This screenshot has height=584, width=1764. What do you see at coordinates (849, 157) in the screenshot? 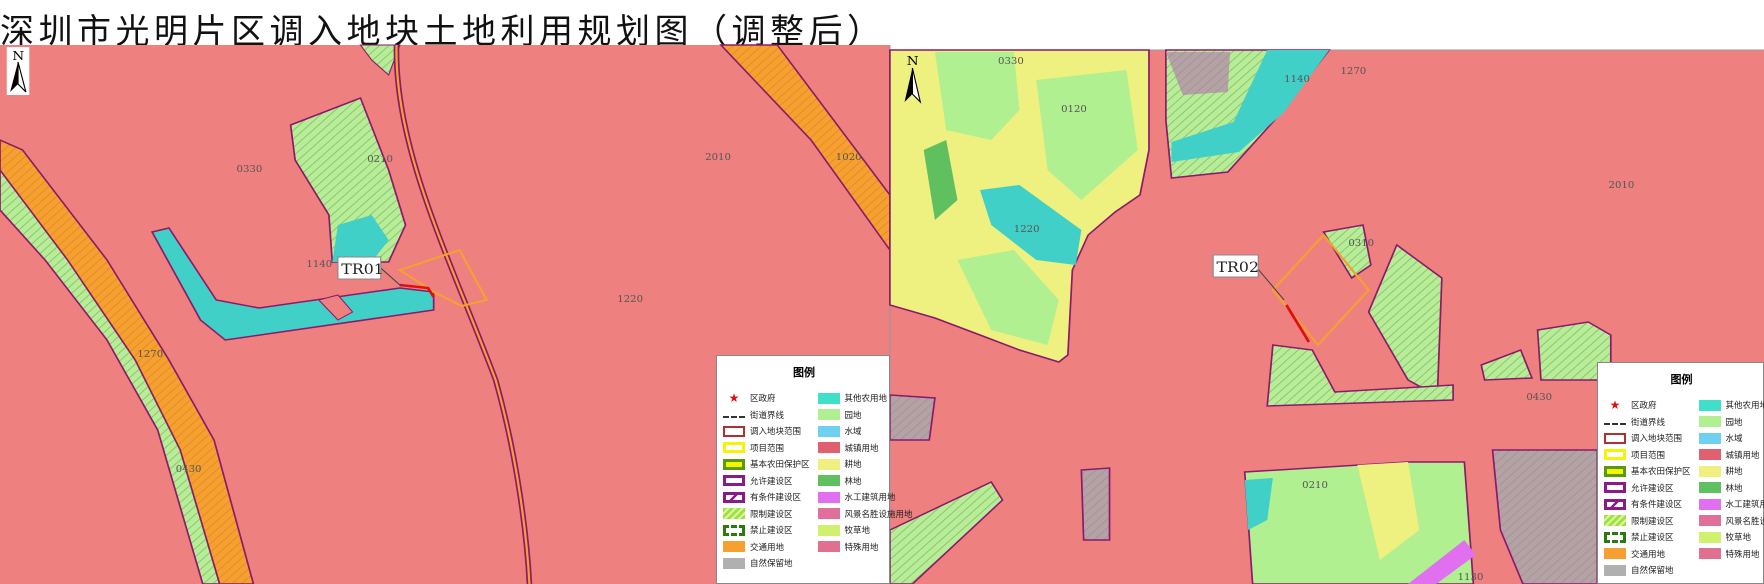
I see `map-label: 1020` at bounding box center [849, 157].